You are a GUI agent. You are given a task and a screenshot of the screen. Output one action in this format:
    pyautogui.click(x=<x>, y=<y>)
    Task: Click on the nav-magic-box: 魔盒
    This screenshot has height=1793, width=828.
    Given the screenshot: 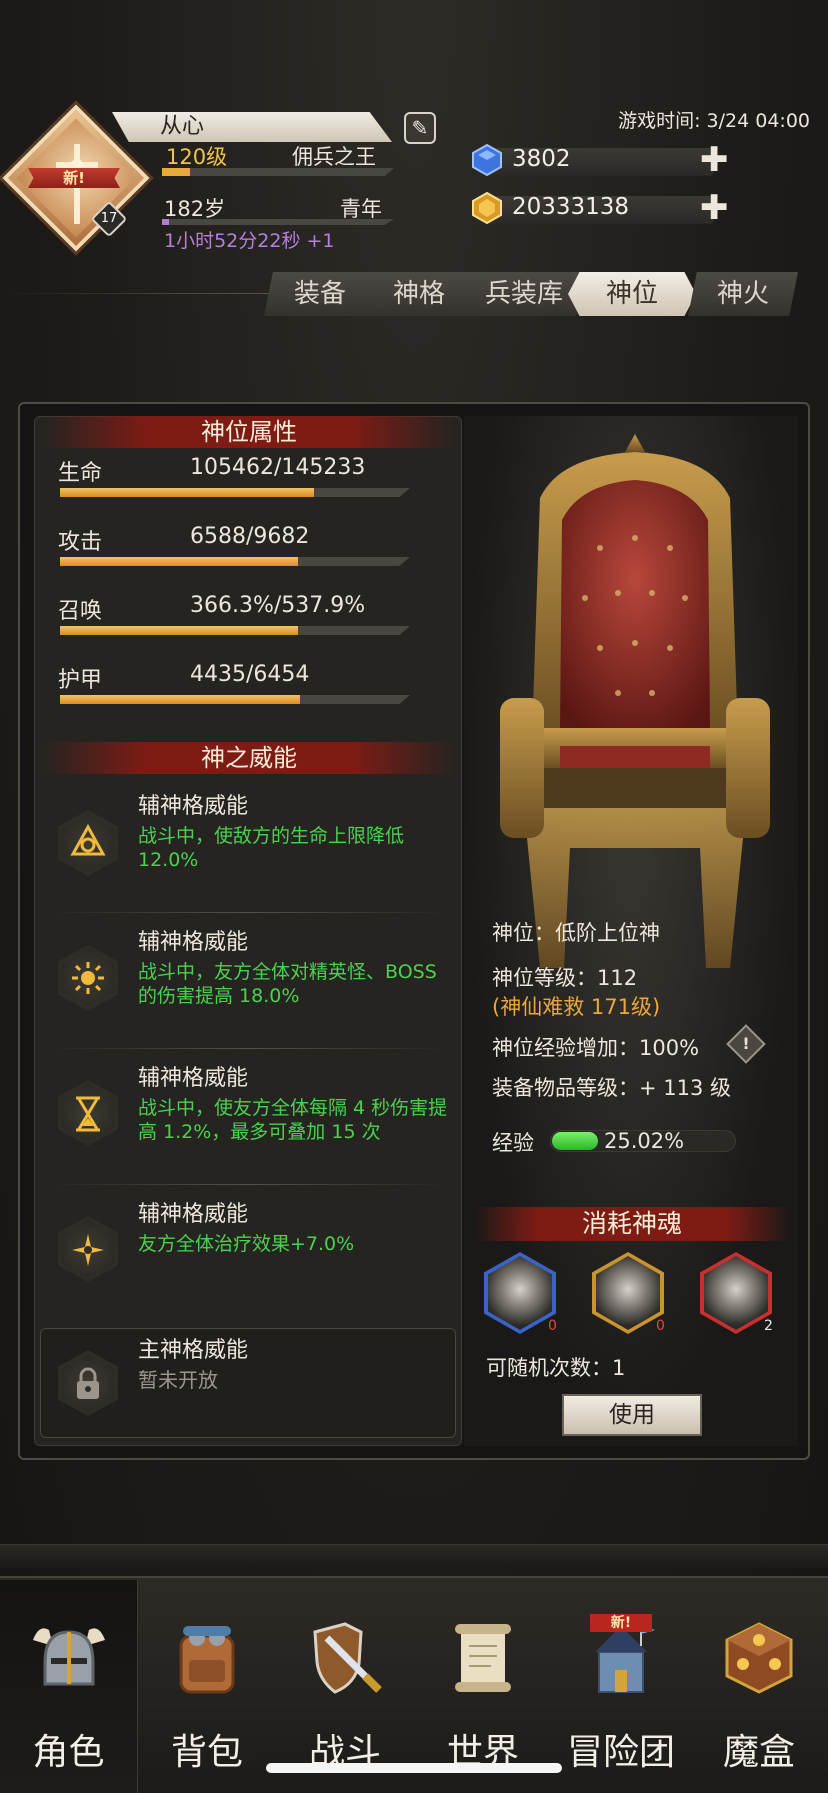 What is the action you would take?
    pyautogui.click(x=759, y=1686)
    